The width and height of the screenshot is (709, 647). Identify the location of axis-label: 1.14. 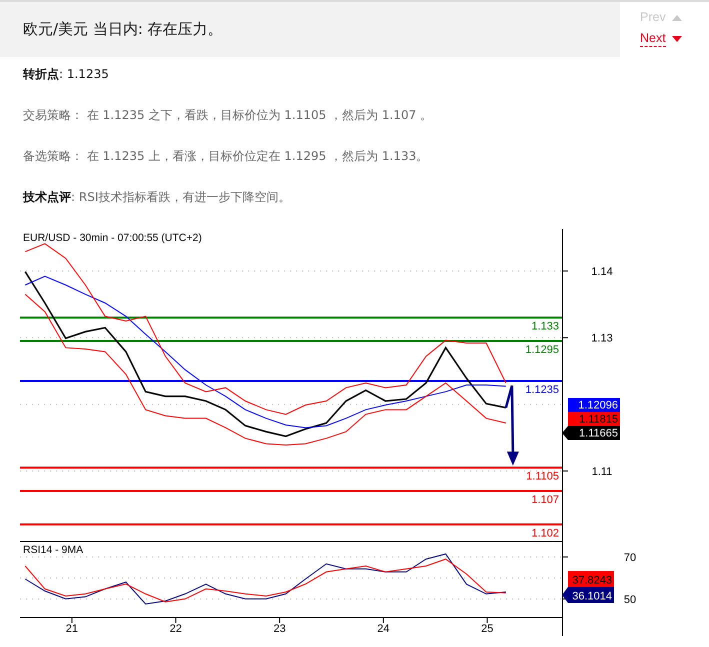
(602, 272).